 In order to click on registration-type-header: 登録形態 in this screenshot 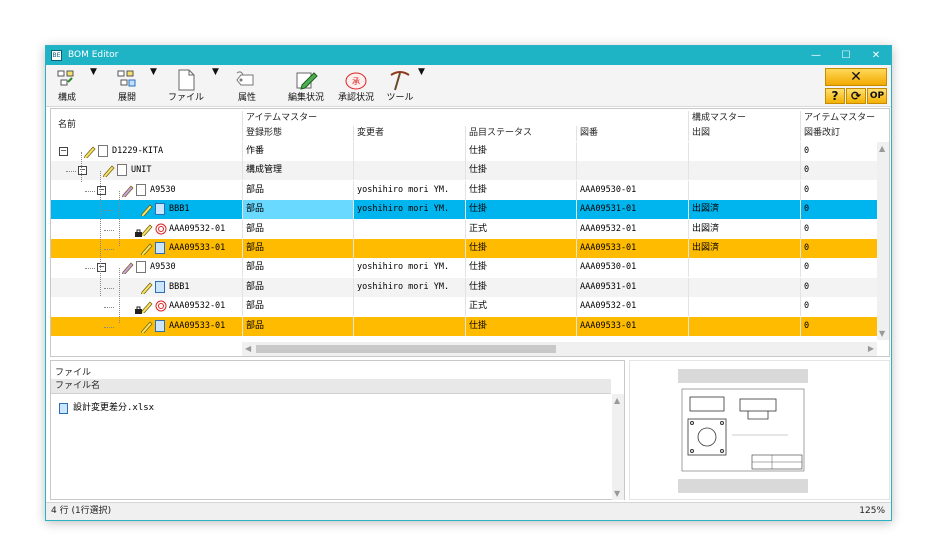, I will do `click(297, 133)`.